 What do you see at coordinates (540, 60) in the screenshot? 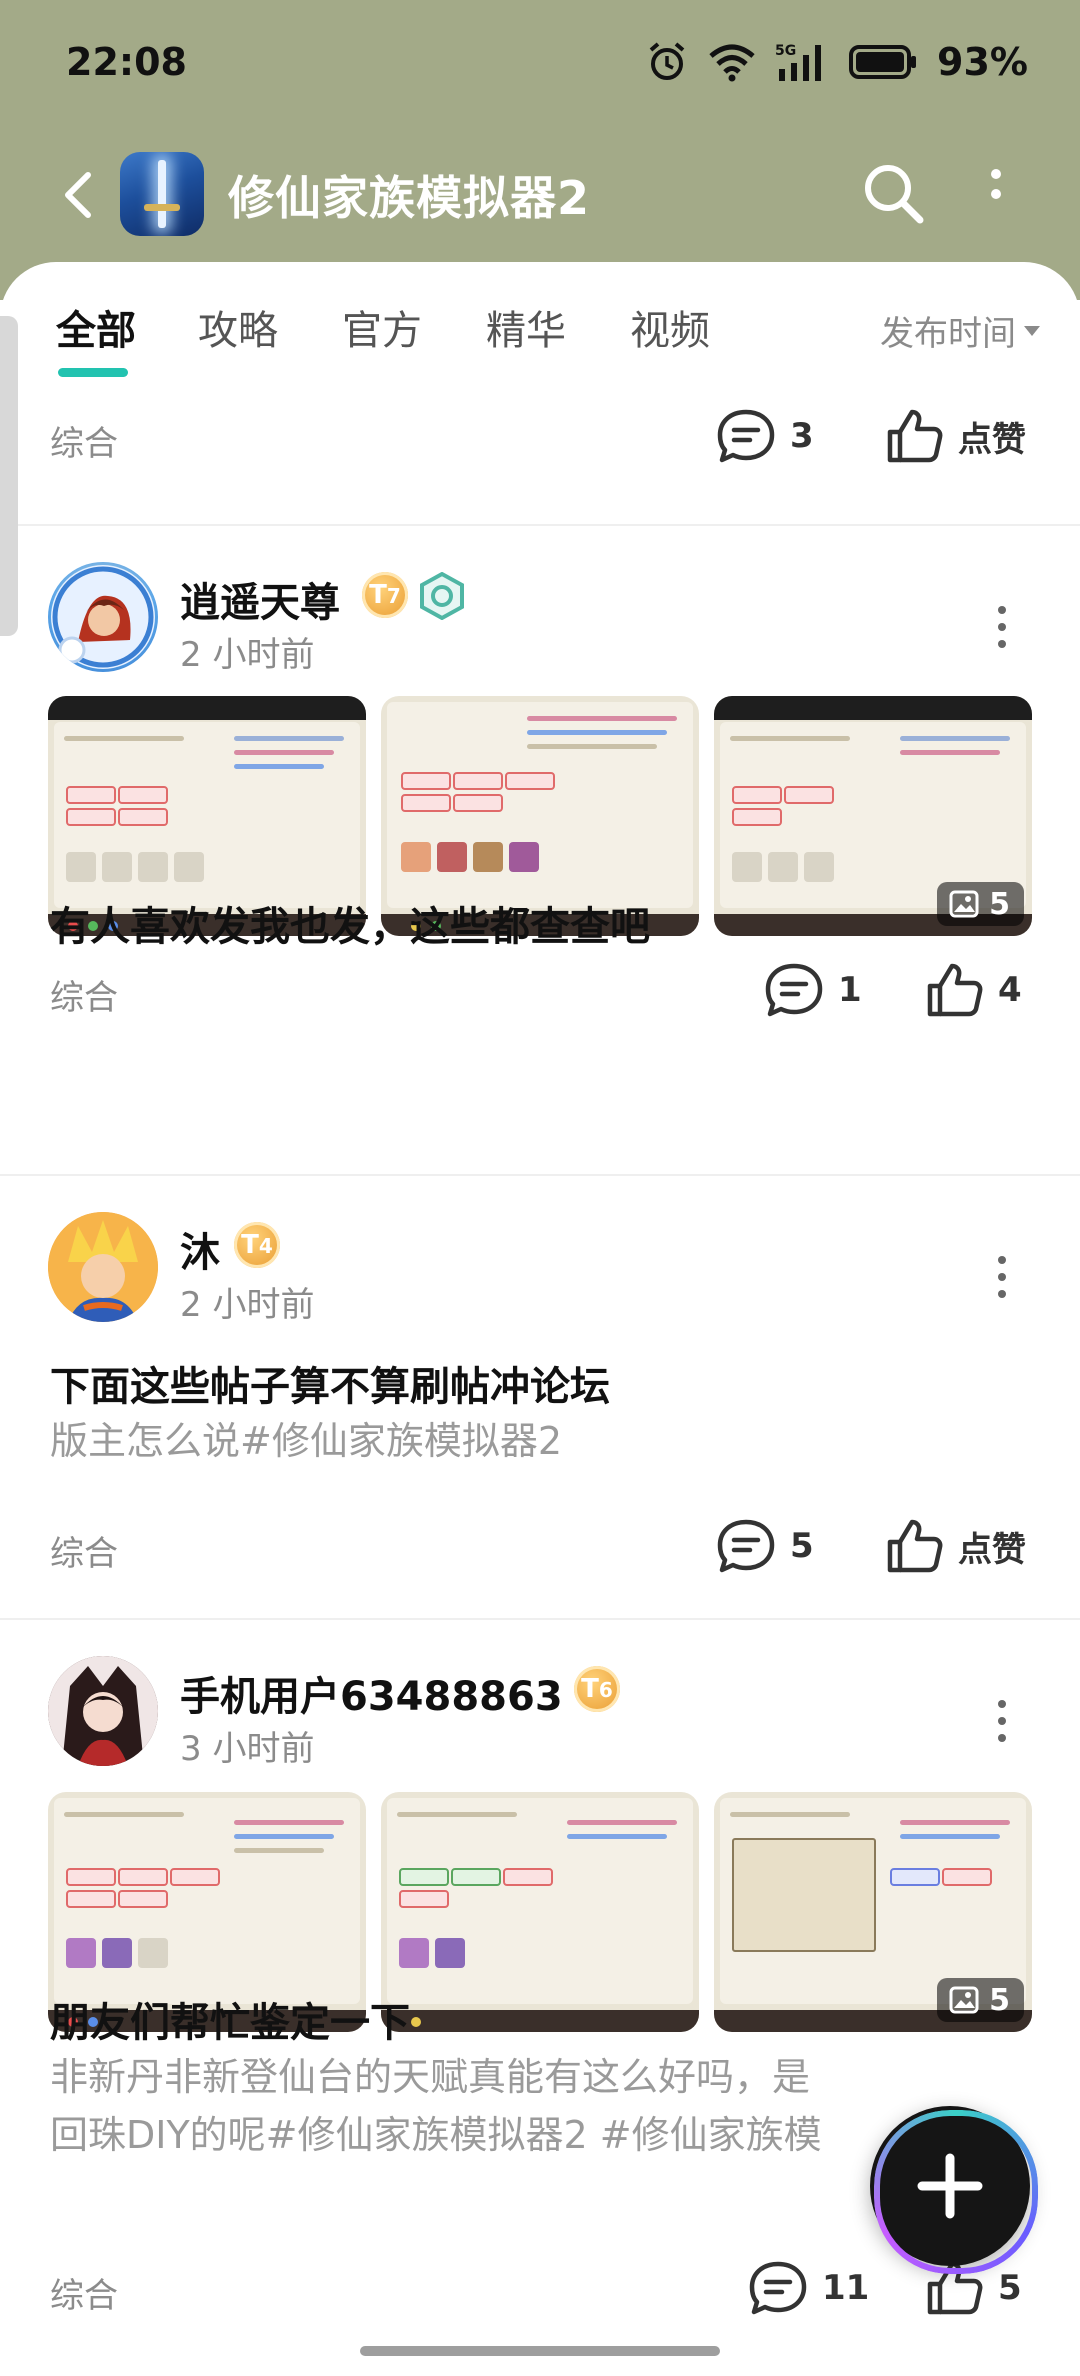
I see `status-bar: 22:08 5G 93%` at bounding box center [540, 60].